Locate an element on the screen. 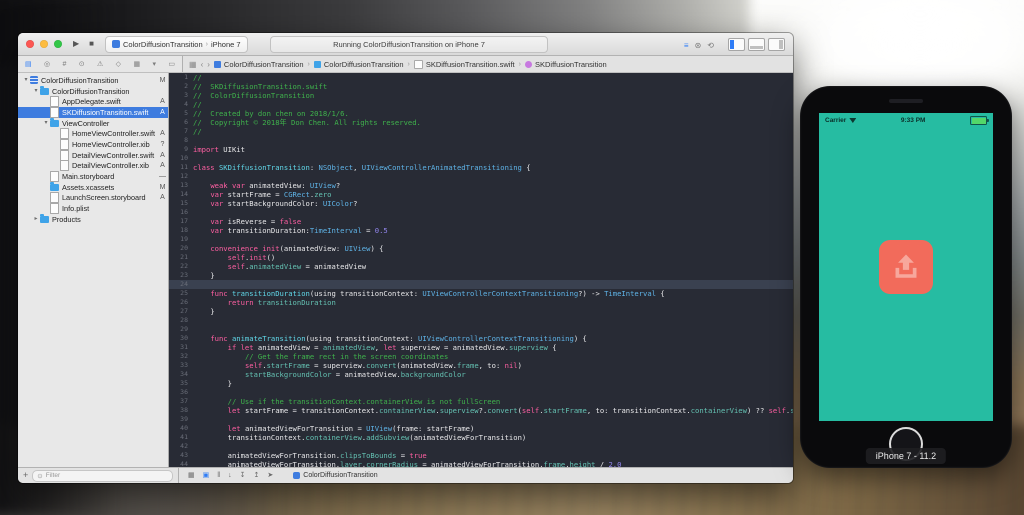 The width and height of the screenshot is (1024, 515). code-line: 42 is located at coordinates (481, 446).